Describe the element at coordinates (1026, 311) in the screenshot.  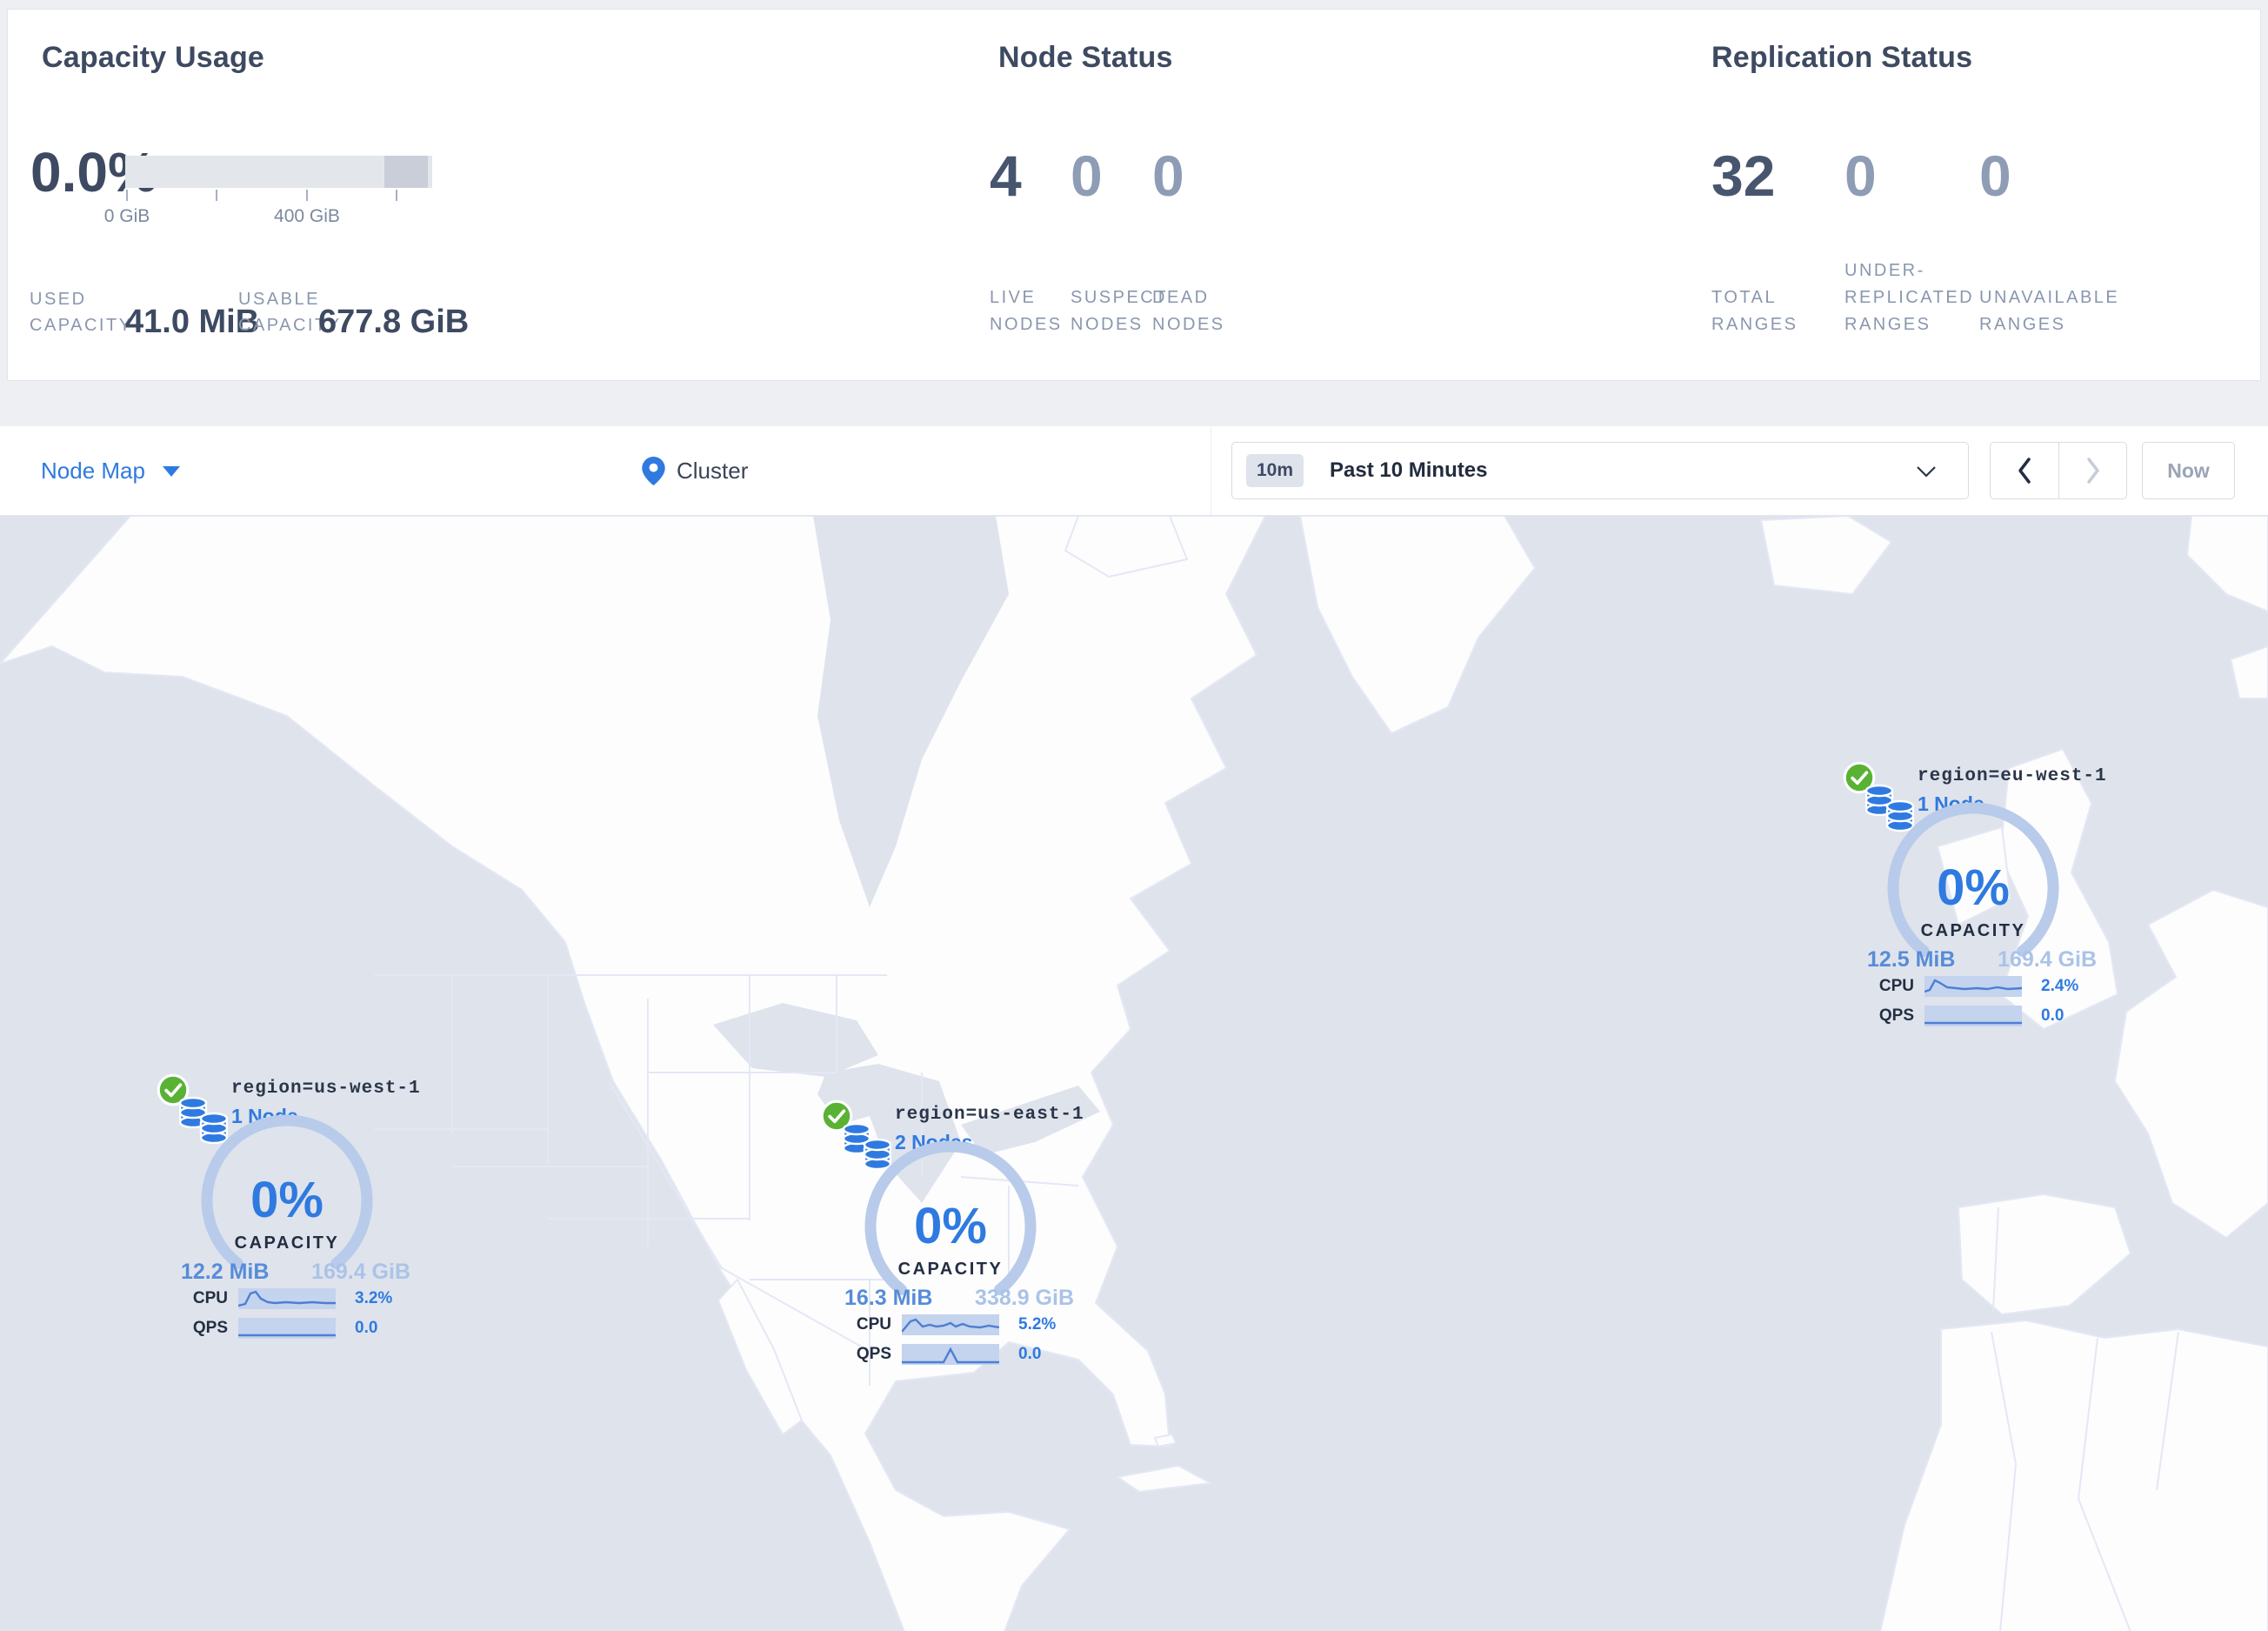
I see `live-nodes-label: LIVE NODES` at that location.